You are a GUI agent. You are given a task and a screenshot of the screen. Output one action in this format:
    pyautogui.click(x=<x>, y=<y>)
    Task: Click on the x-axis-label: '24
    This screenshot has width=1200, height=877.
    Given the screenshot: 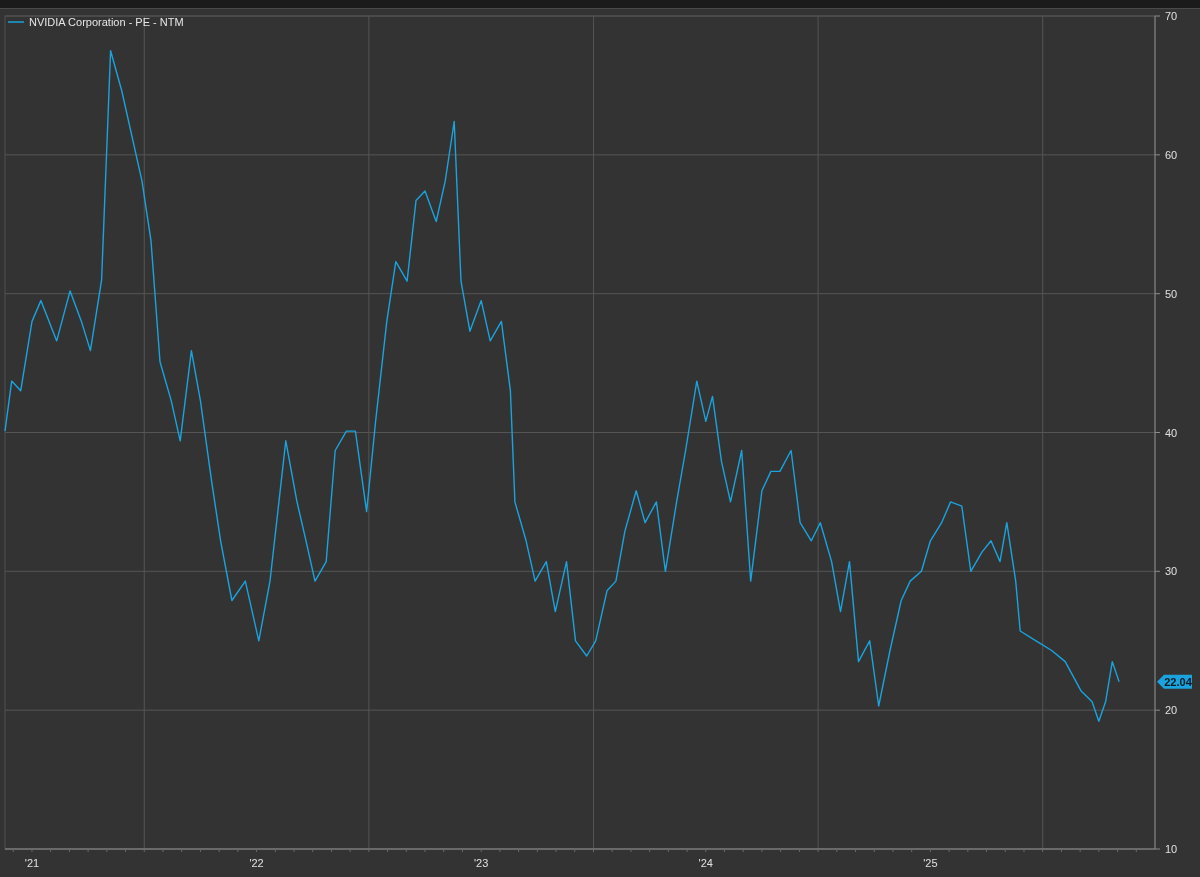 What is the action you would take?
    pyautogui.click(x=705, y=863)
    